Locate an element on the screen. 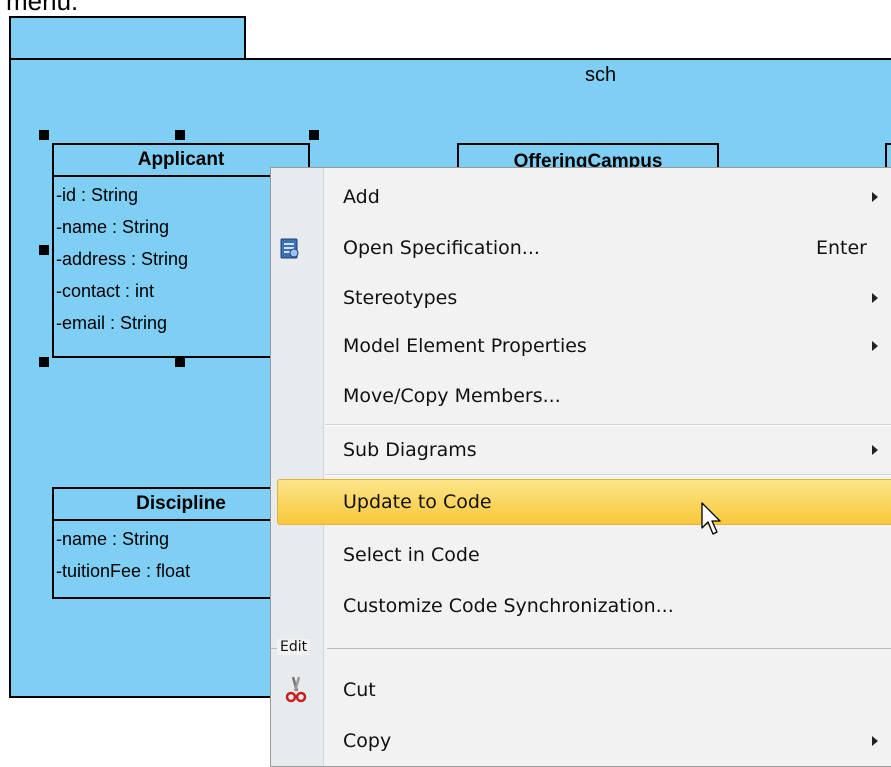 The height and width of the screenshot is (767, 891). scissors-icon is located at coordinates (296, 692).